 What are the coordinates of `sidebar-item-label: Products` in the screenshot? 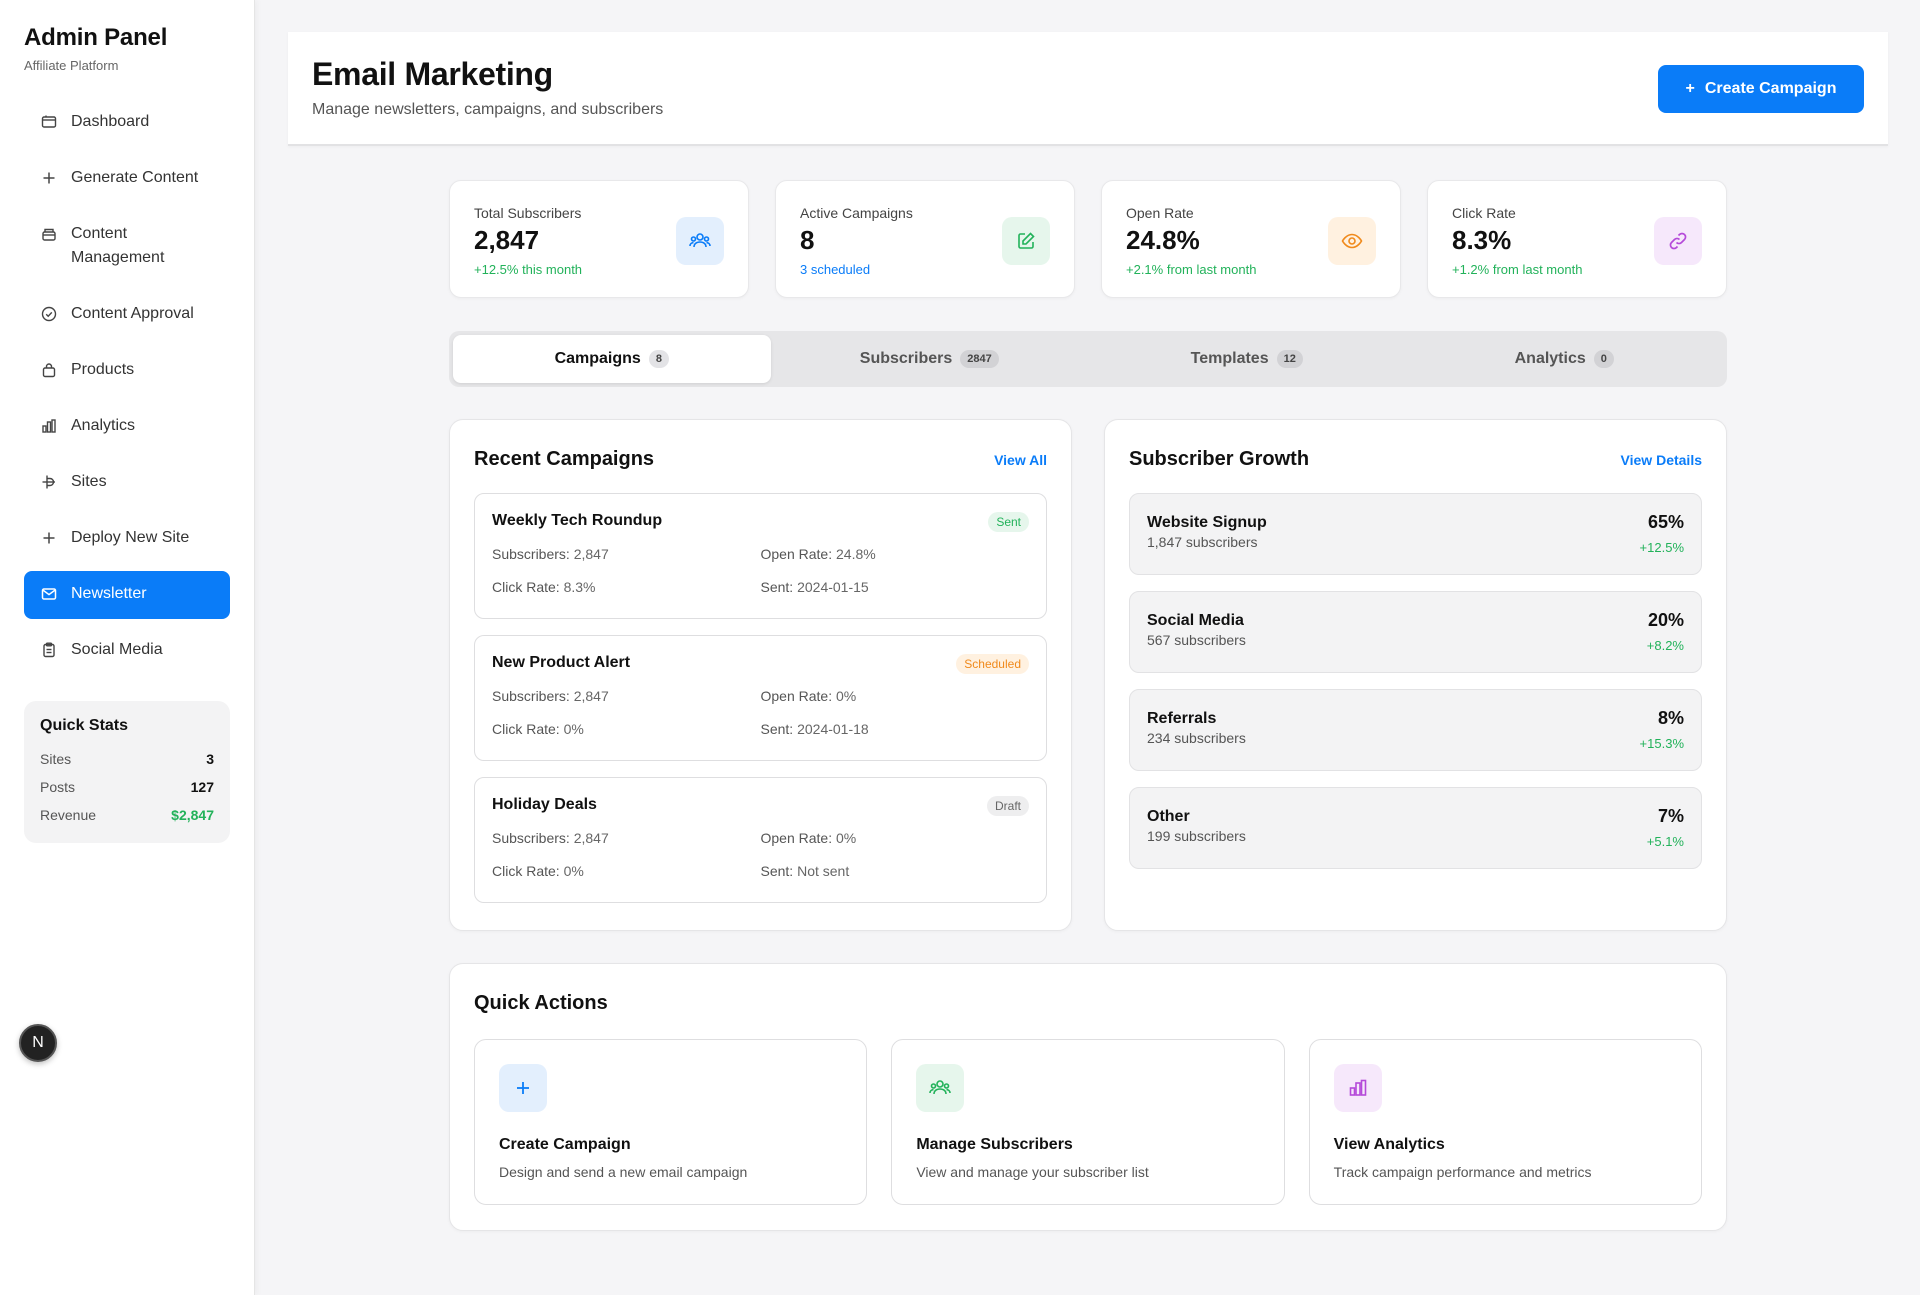 It's located at (103, 369).